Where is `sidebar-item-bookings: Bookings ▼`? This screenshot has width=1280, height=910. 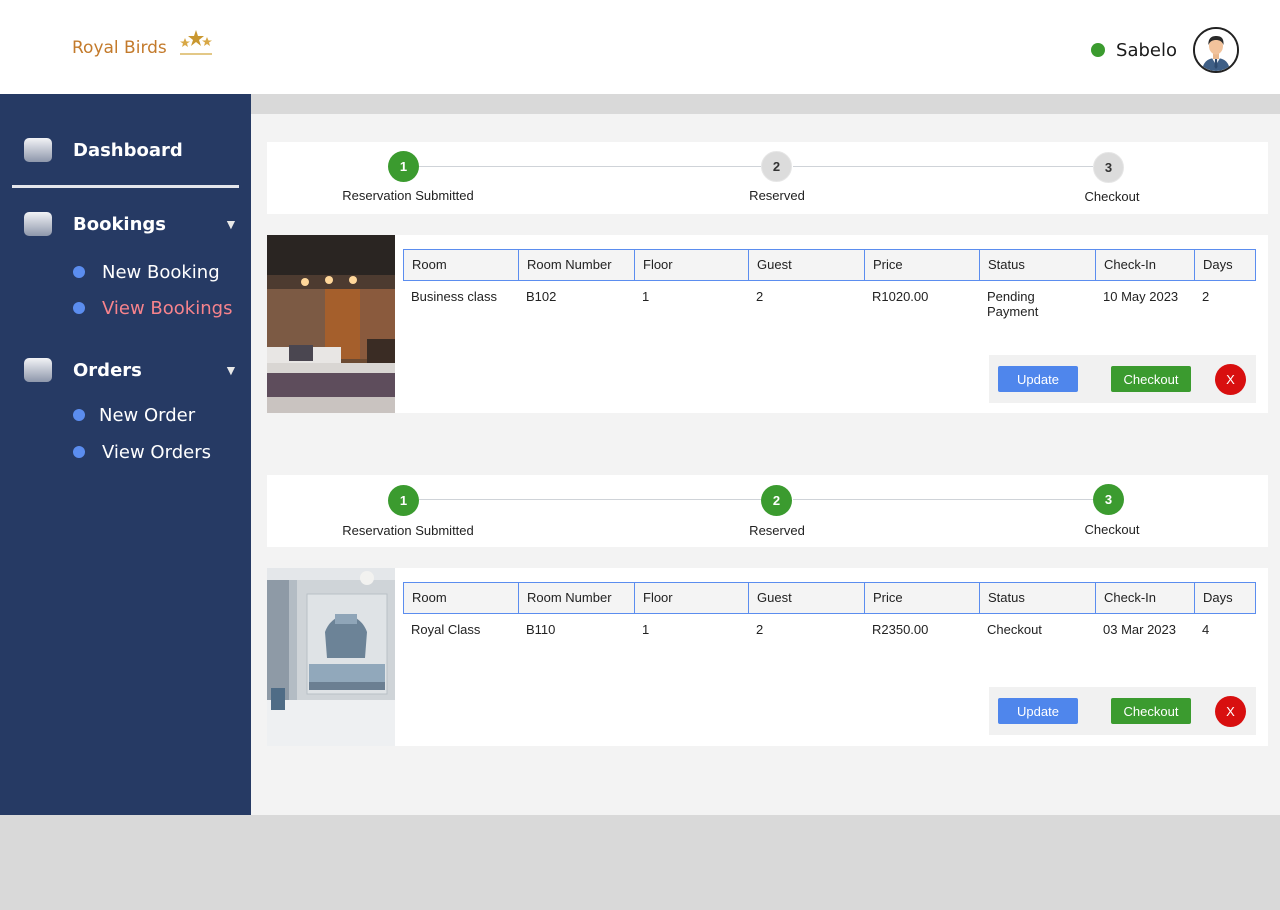
sidebar-item-bookings: Bookings ▼ is located at coordinates (125, 224).